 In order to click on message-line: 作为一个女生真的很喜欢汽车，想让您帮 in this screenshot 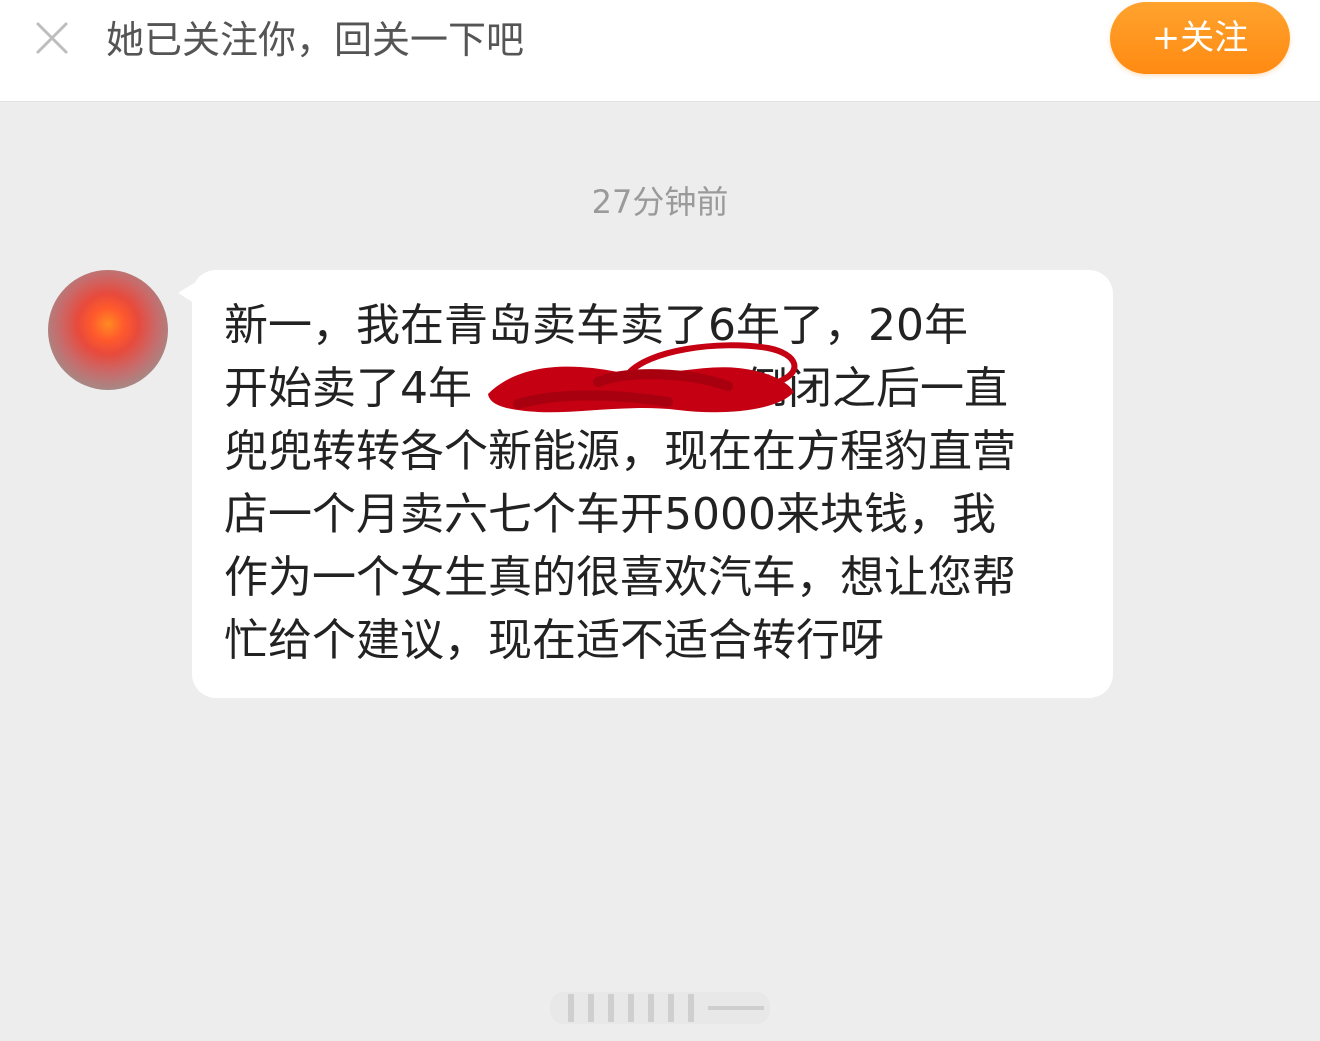, I will do `click(620, 577)`.